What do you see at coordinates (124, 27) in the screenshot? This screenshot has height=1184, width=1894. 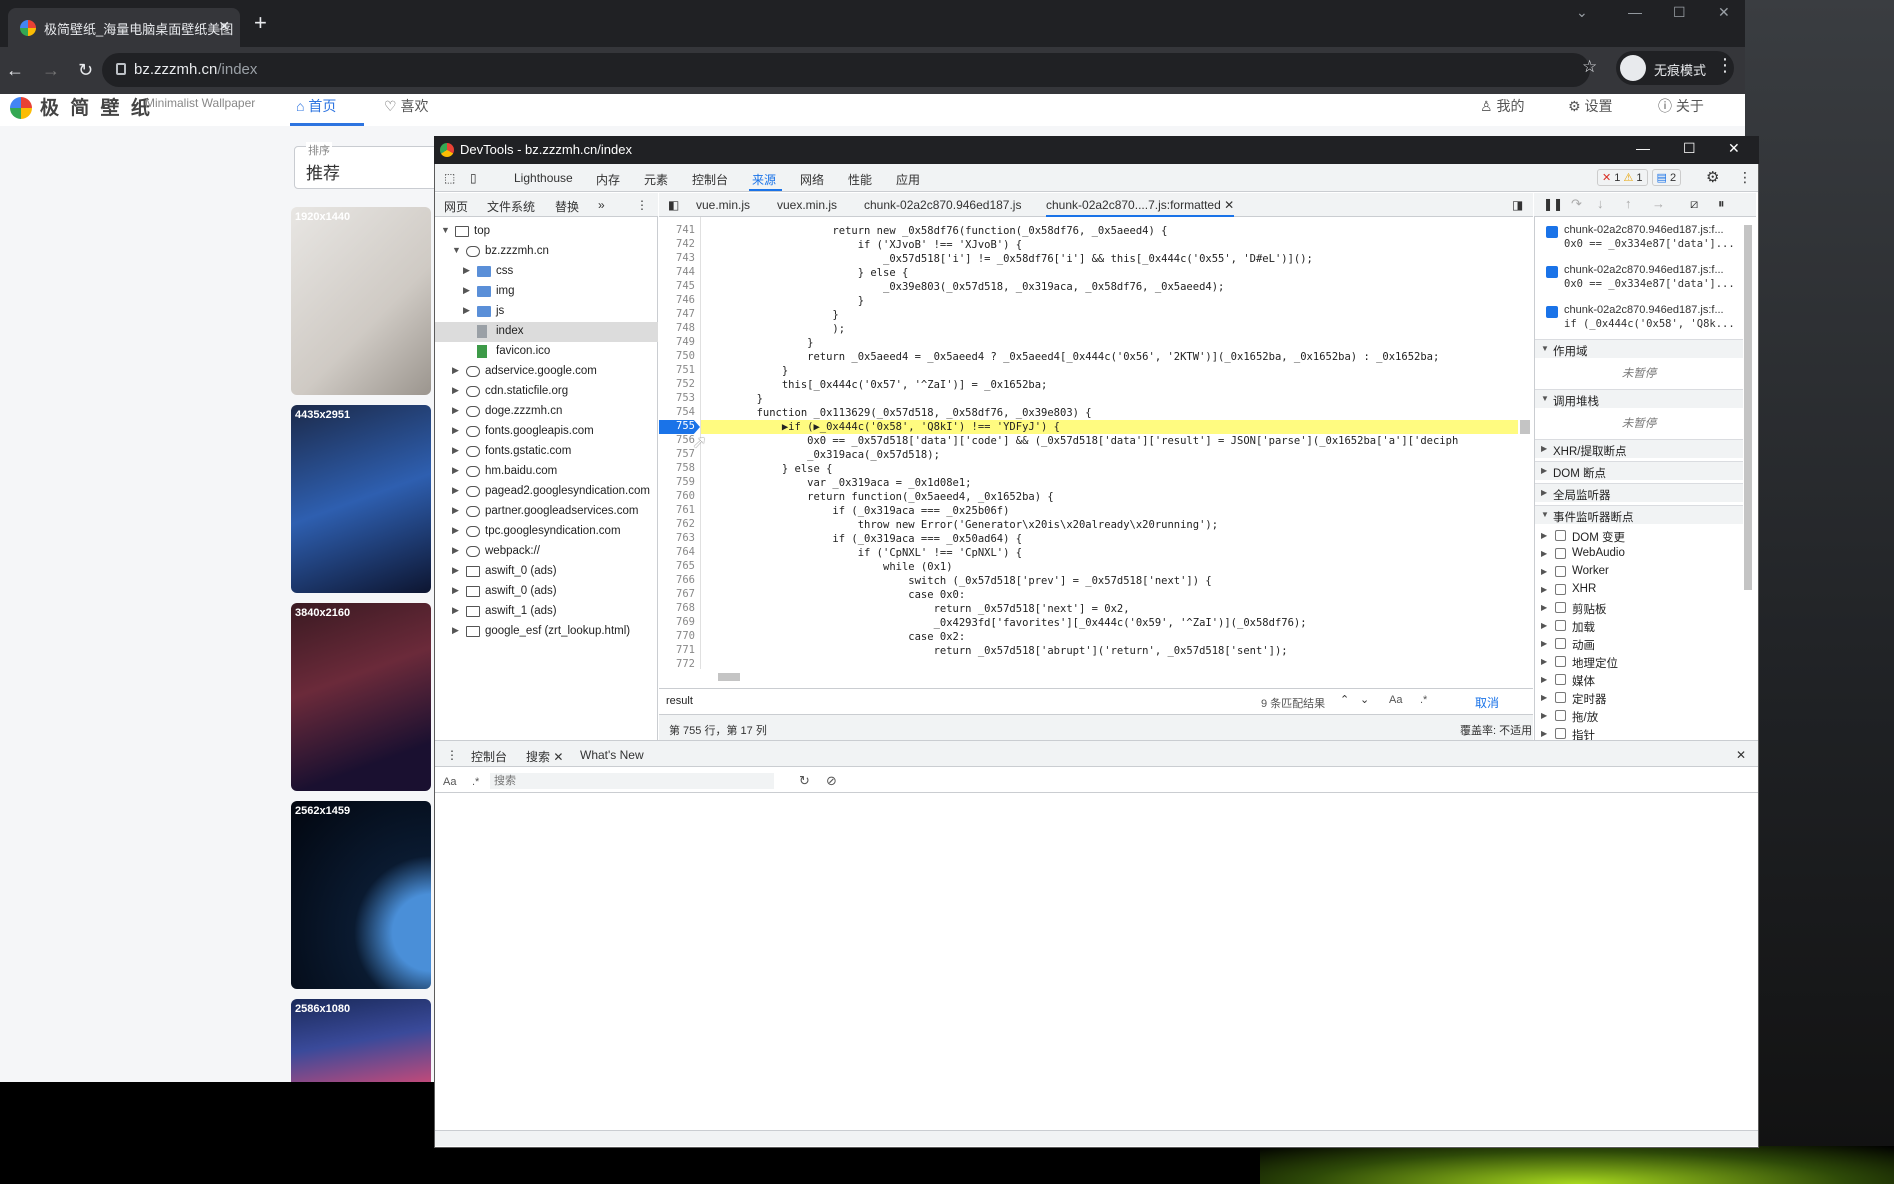 I see `browser-tab: 极简壁纸_海量电脑桌面壁纸美图 ✕` at bounding box center [124, 27].